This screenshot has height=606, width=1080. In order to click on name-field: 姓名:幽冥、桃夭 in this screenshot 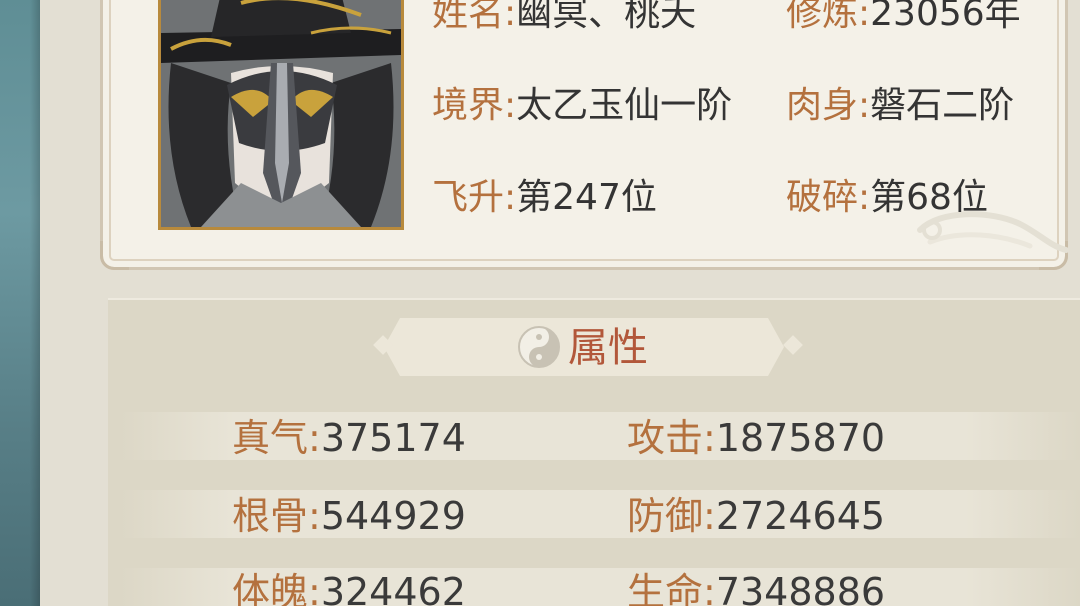, I will do `click(564, 17)`.